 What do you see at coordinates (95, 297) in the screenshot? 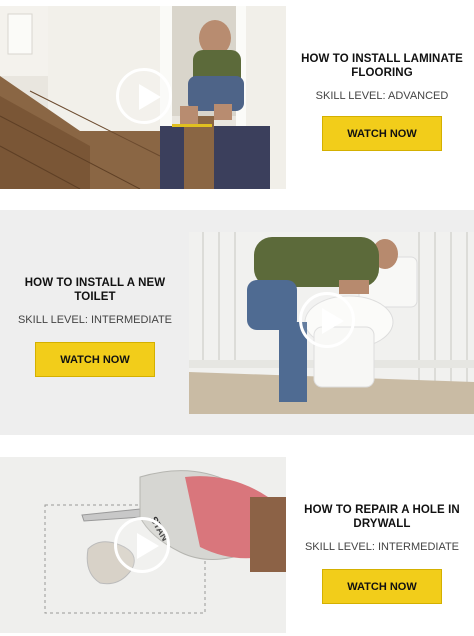
I see `title-line-2: TOILET` at bounding box center [95, 297].